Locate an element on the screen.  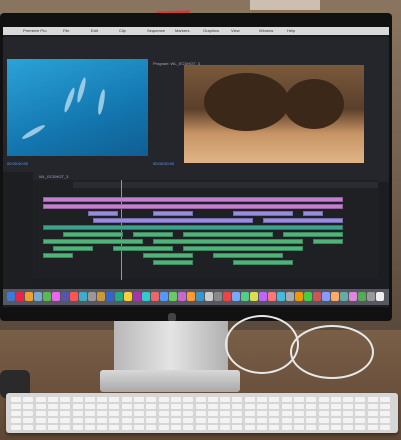
menu-item-graphics: Graphics is located at coordinates (211, 30).